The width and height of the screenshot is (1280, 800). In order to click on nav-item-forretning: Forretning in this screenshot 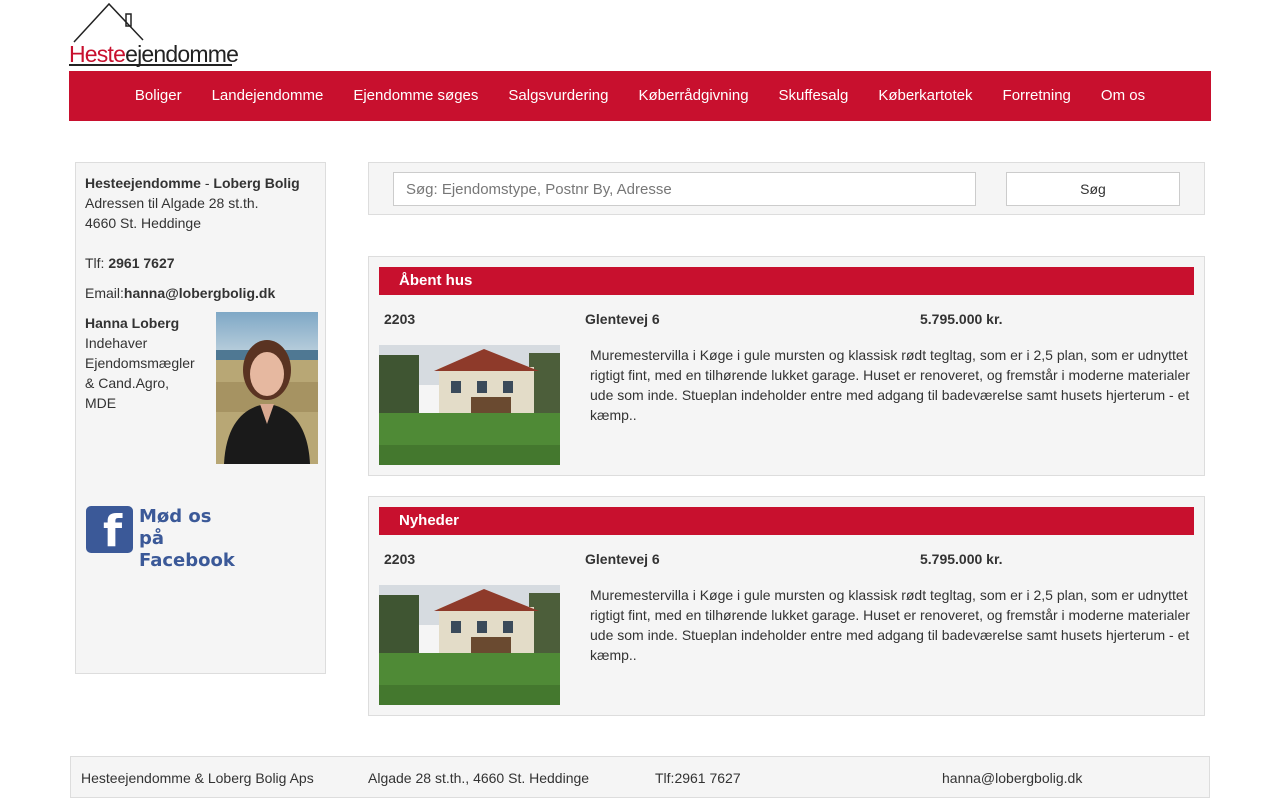, I will do `click(1037, 96)`.